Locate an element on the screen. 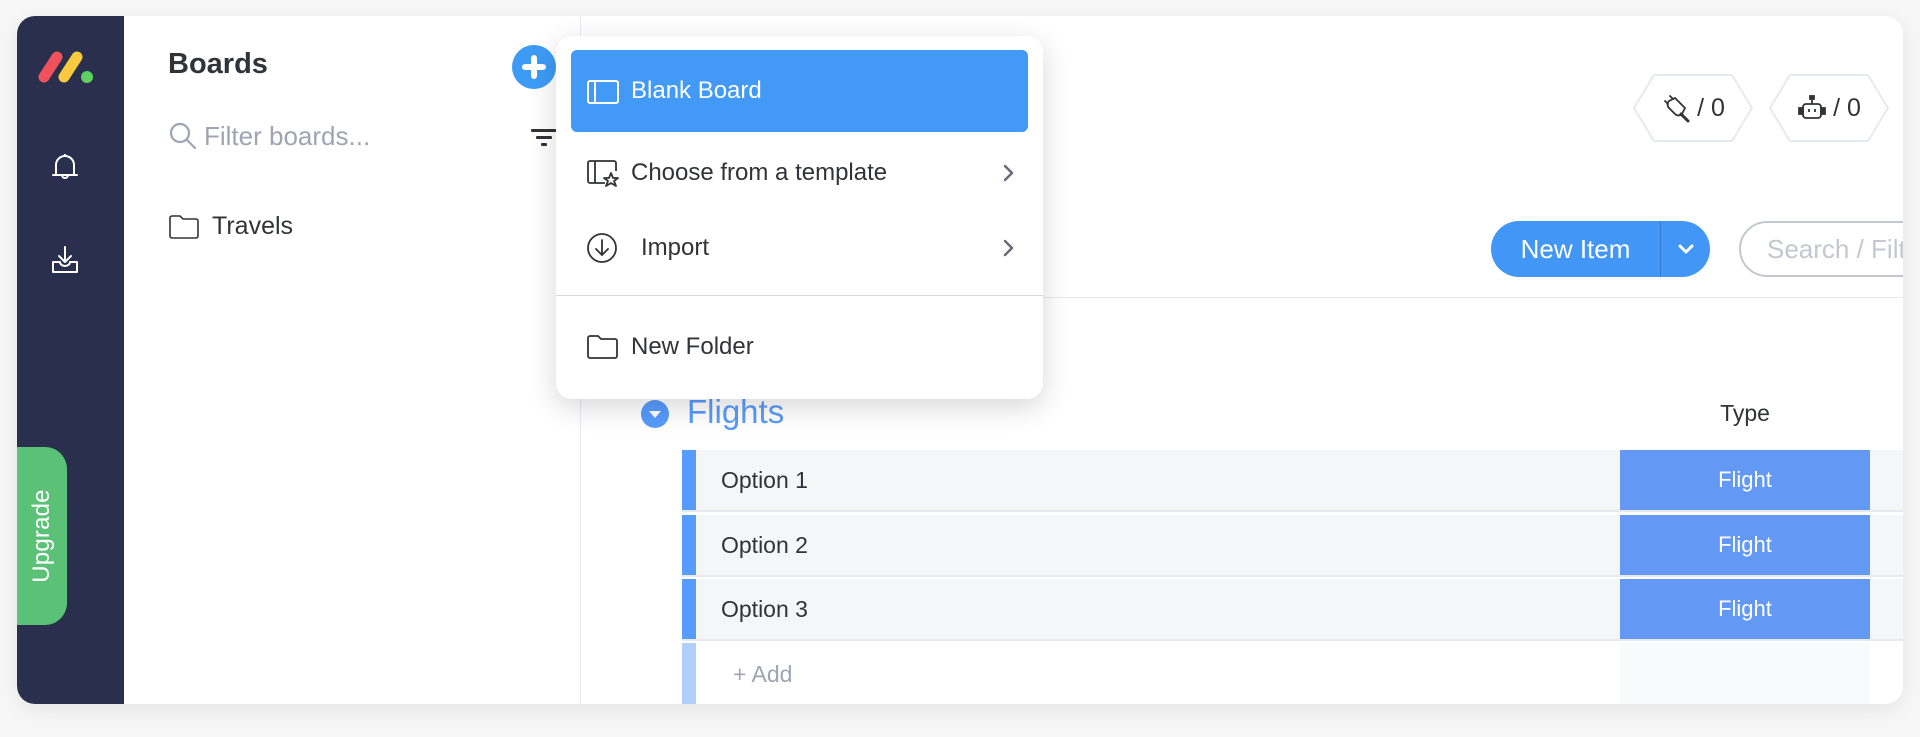 The height and width of the screenshot is (737, 1920). blank-board-icon is located at coordinates (603, 92).